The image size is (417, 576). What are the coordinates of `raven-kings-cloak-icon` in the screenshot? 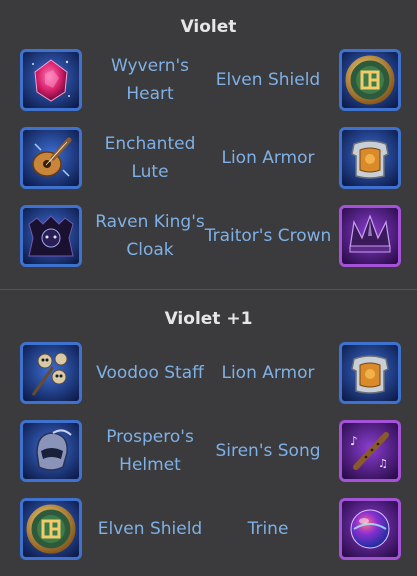 It's located at (51, 236).